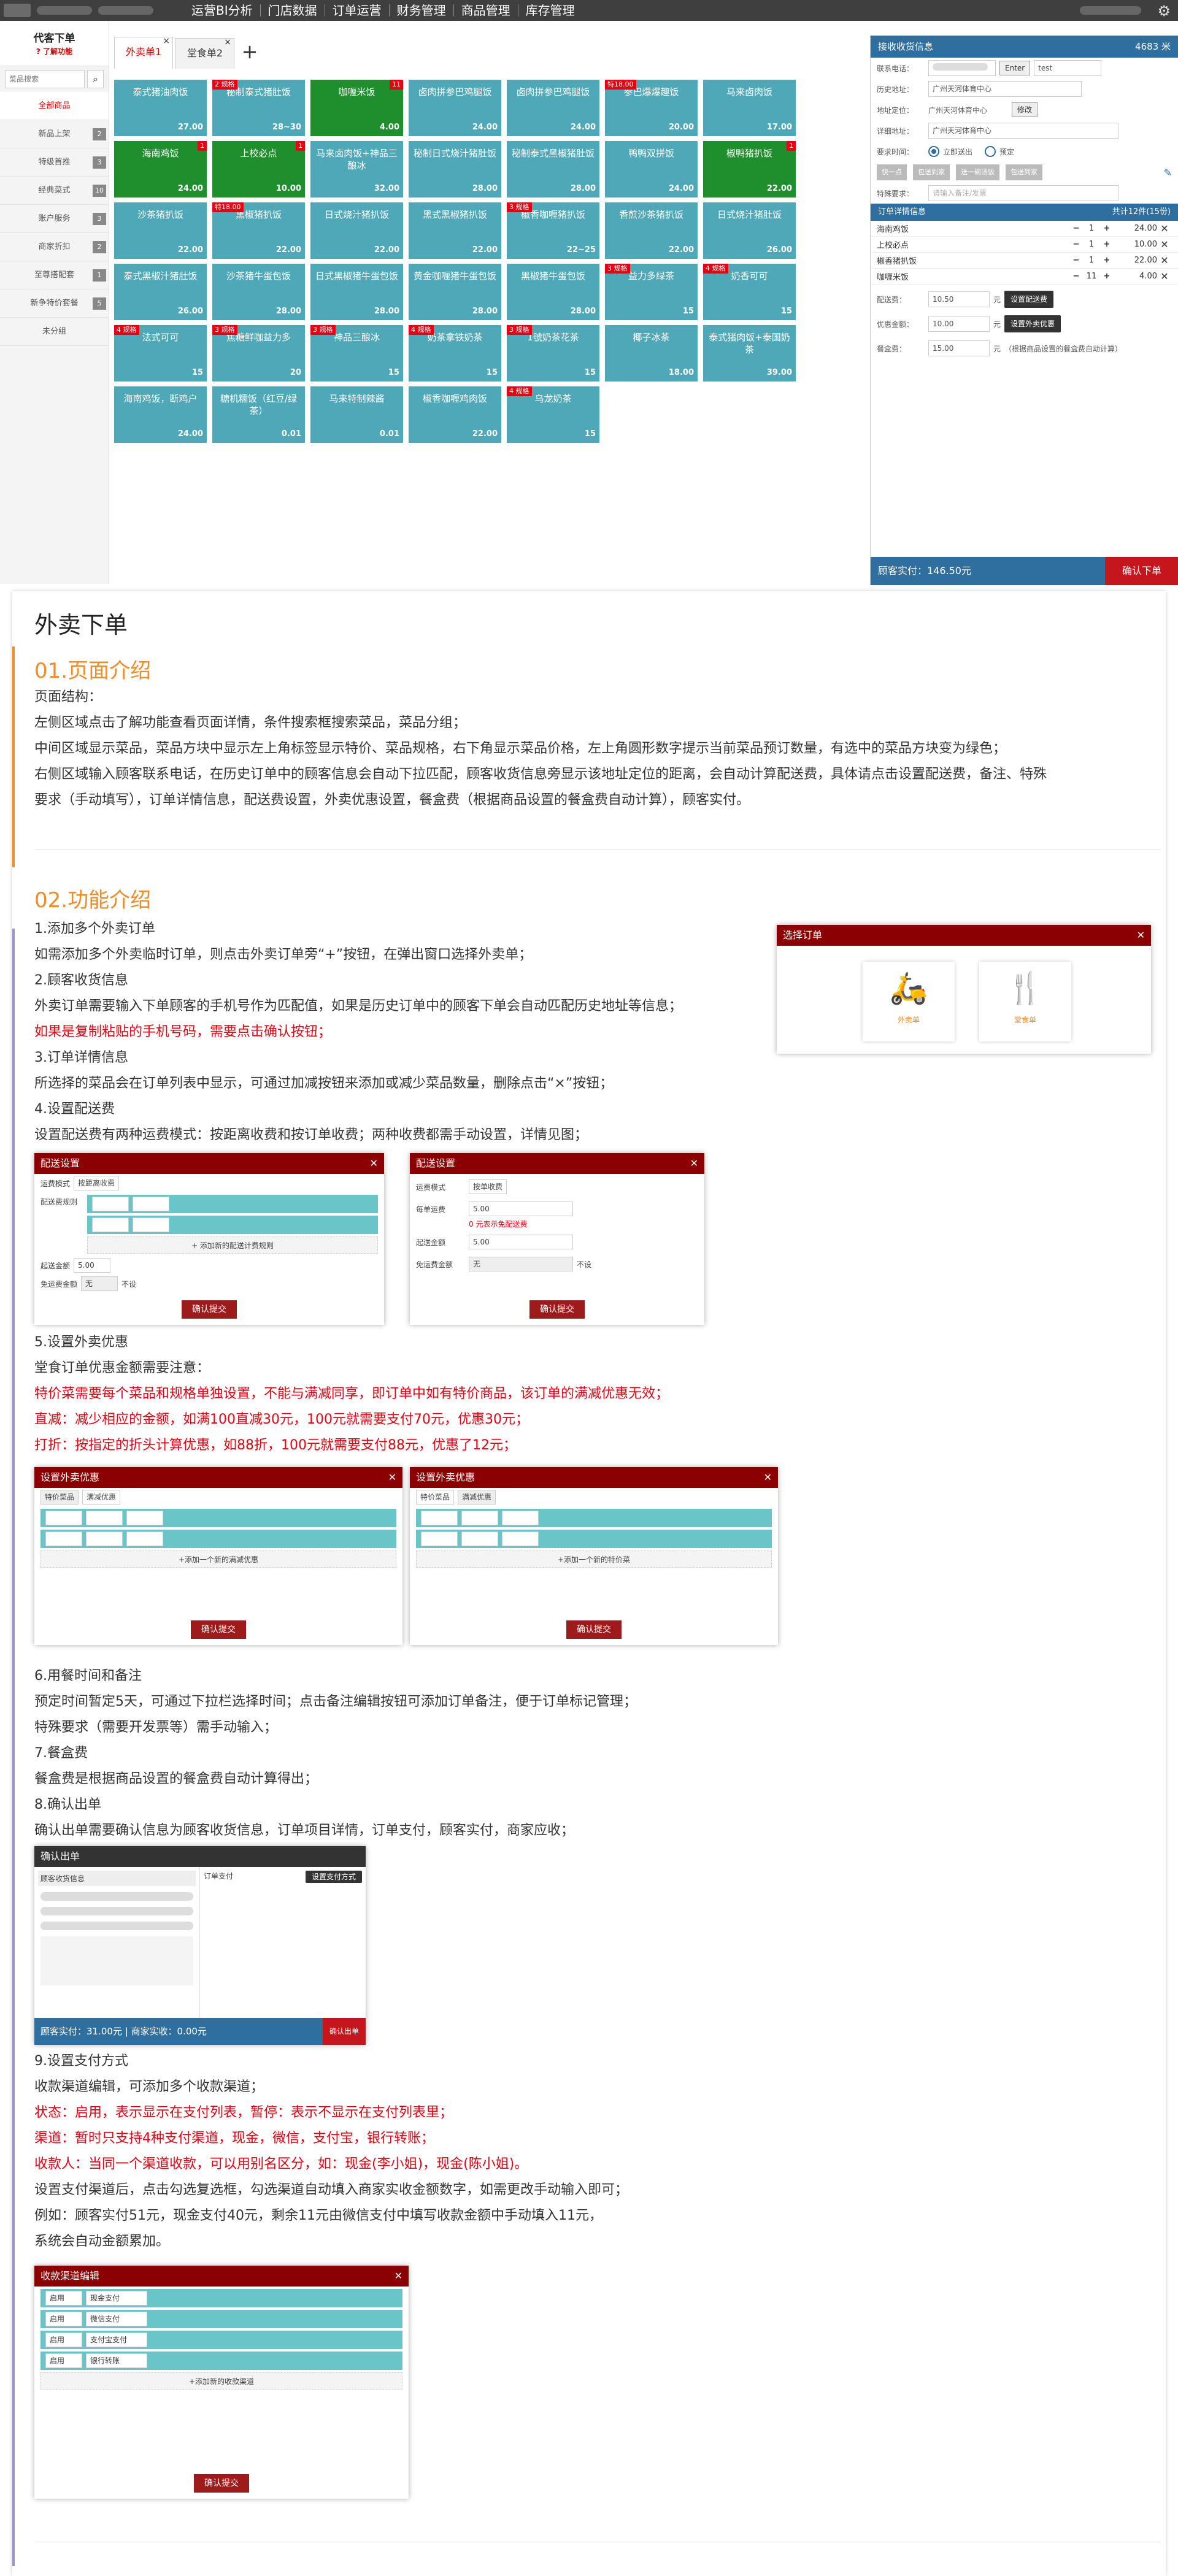 This screenshot has height=2576, width=1178. I want to click on edit-icon: ✎, so click(1168, 172).